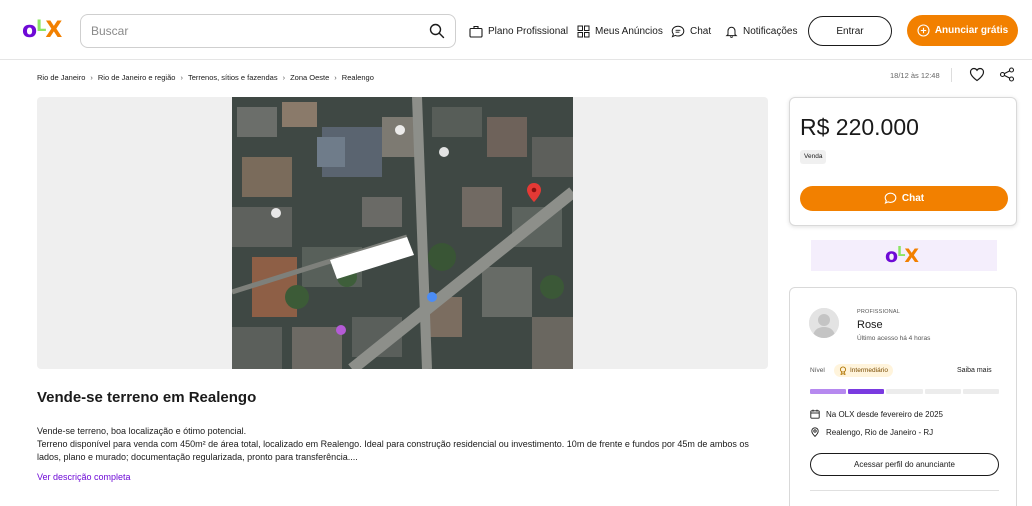 This screenshot has width=1032, height=506. I want to click on bell-icon, so click(731, 32).